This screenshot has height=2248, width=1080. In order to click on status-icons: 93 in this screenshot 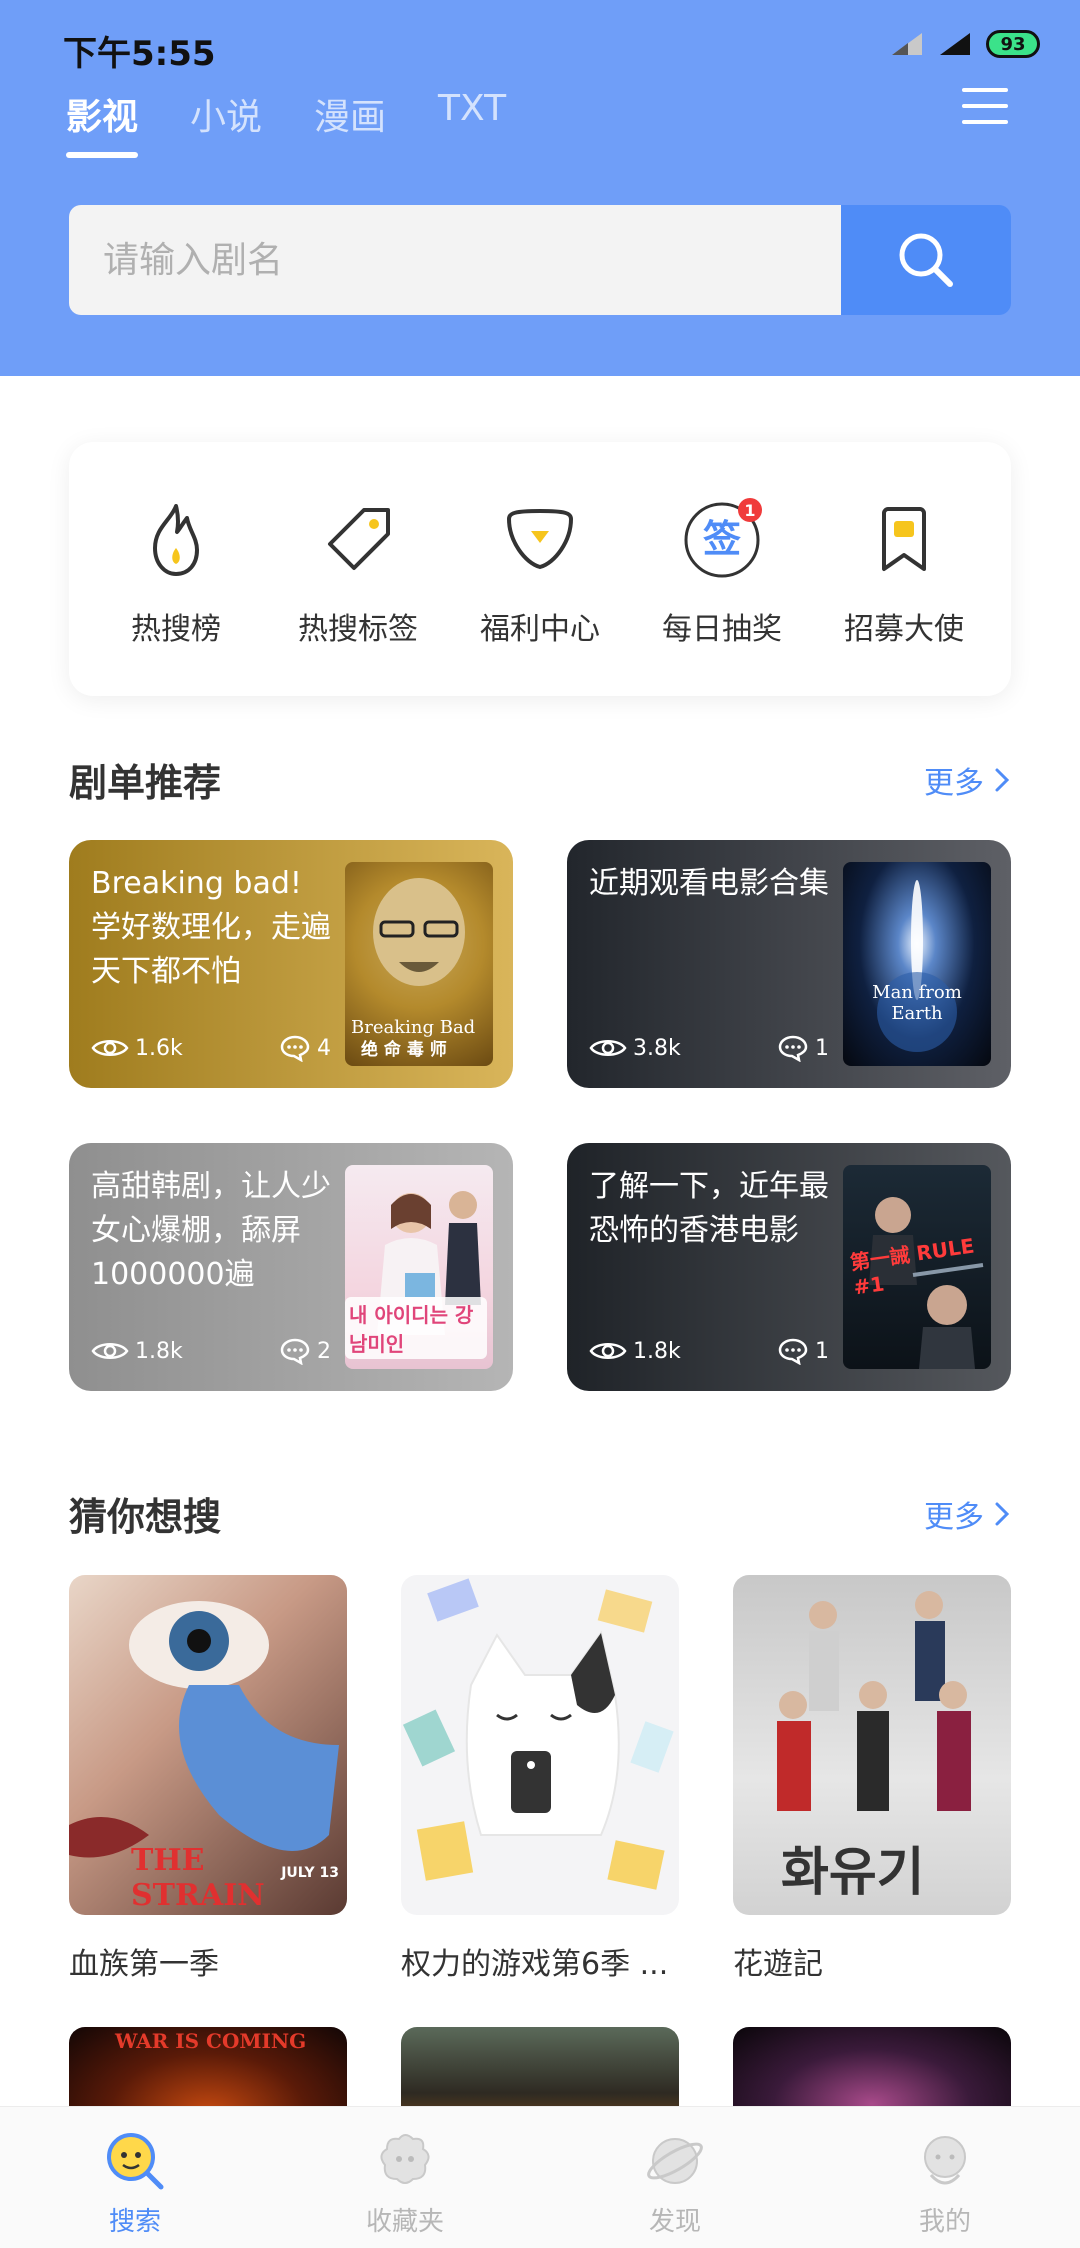, I will do `click(965, 44)`.